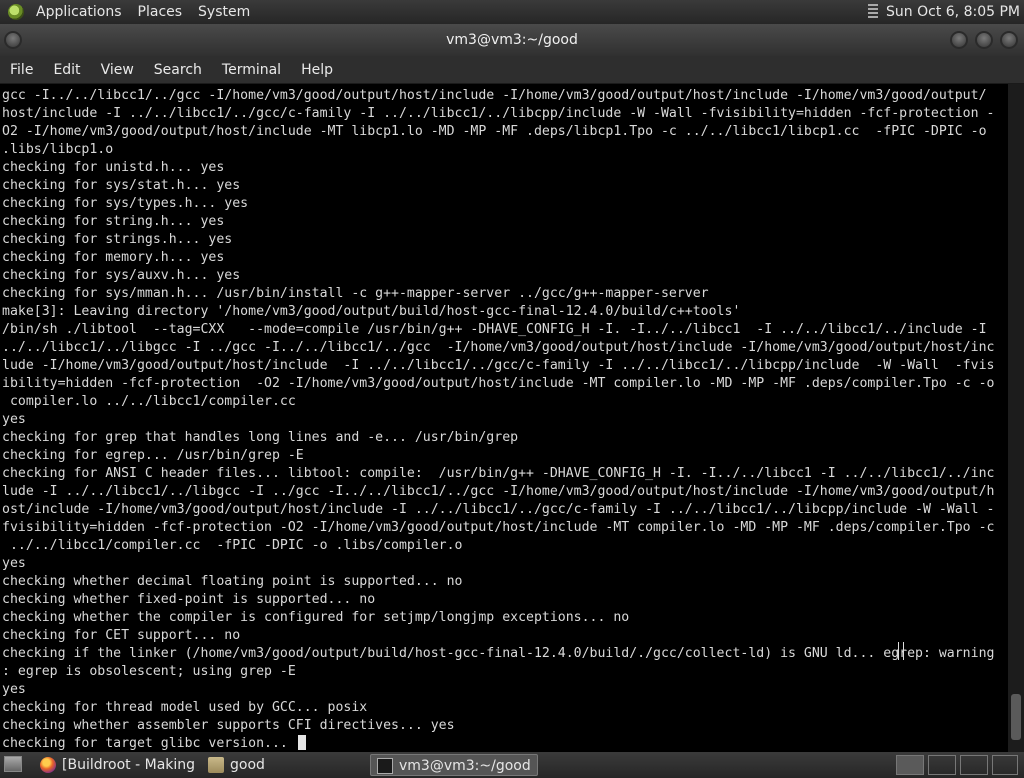  What do you see at coordinates (121, 275) in the screenshot?
I see `terminal-line: checking for sys/auxv.h... yes` at bounding box center [121, 275].